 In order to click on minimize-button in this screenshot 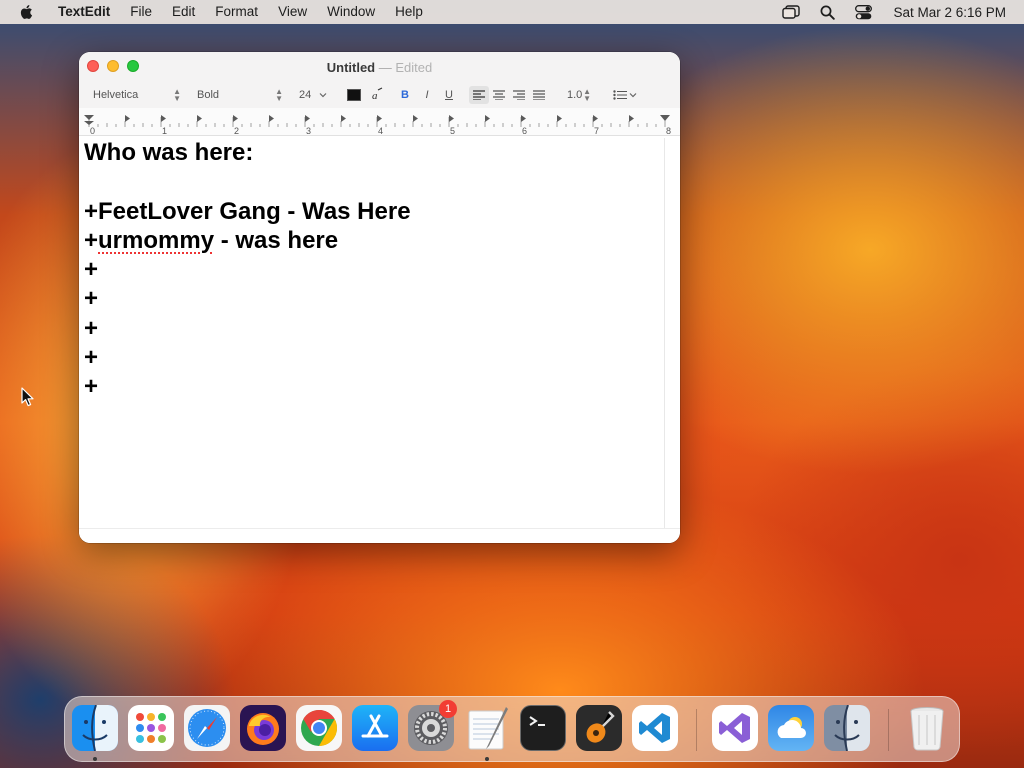, I will do `click(113, 66)`.